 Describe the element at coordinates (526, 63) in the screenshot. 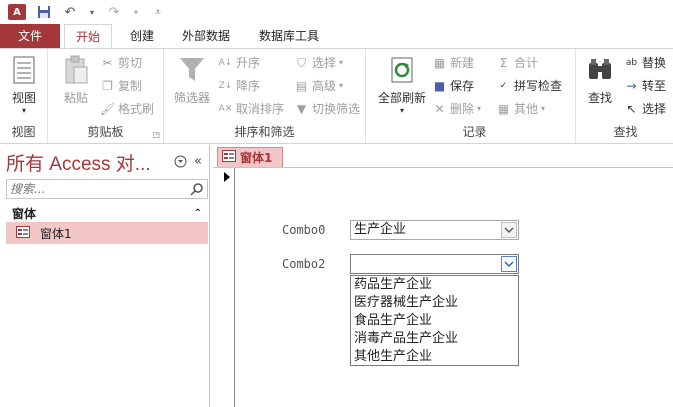

I see `totals-label: 合计` at that location.